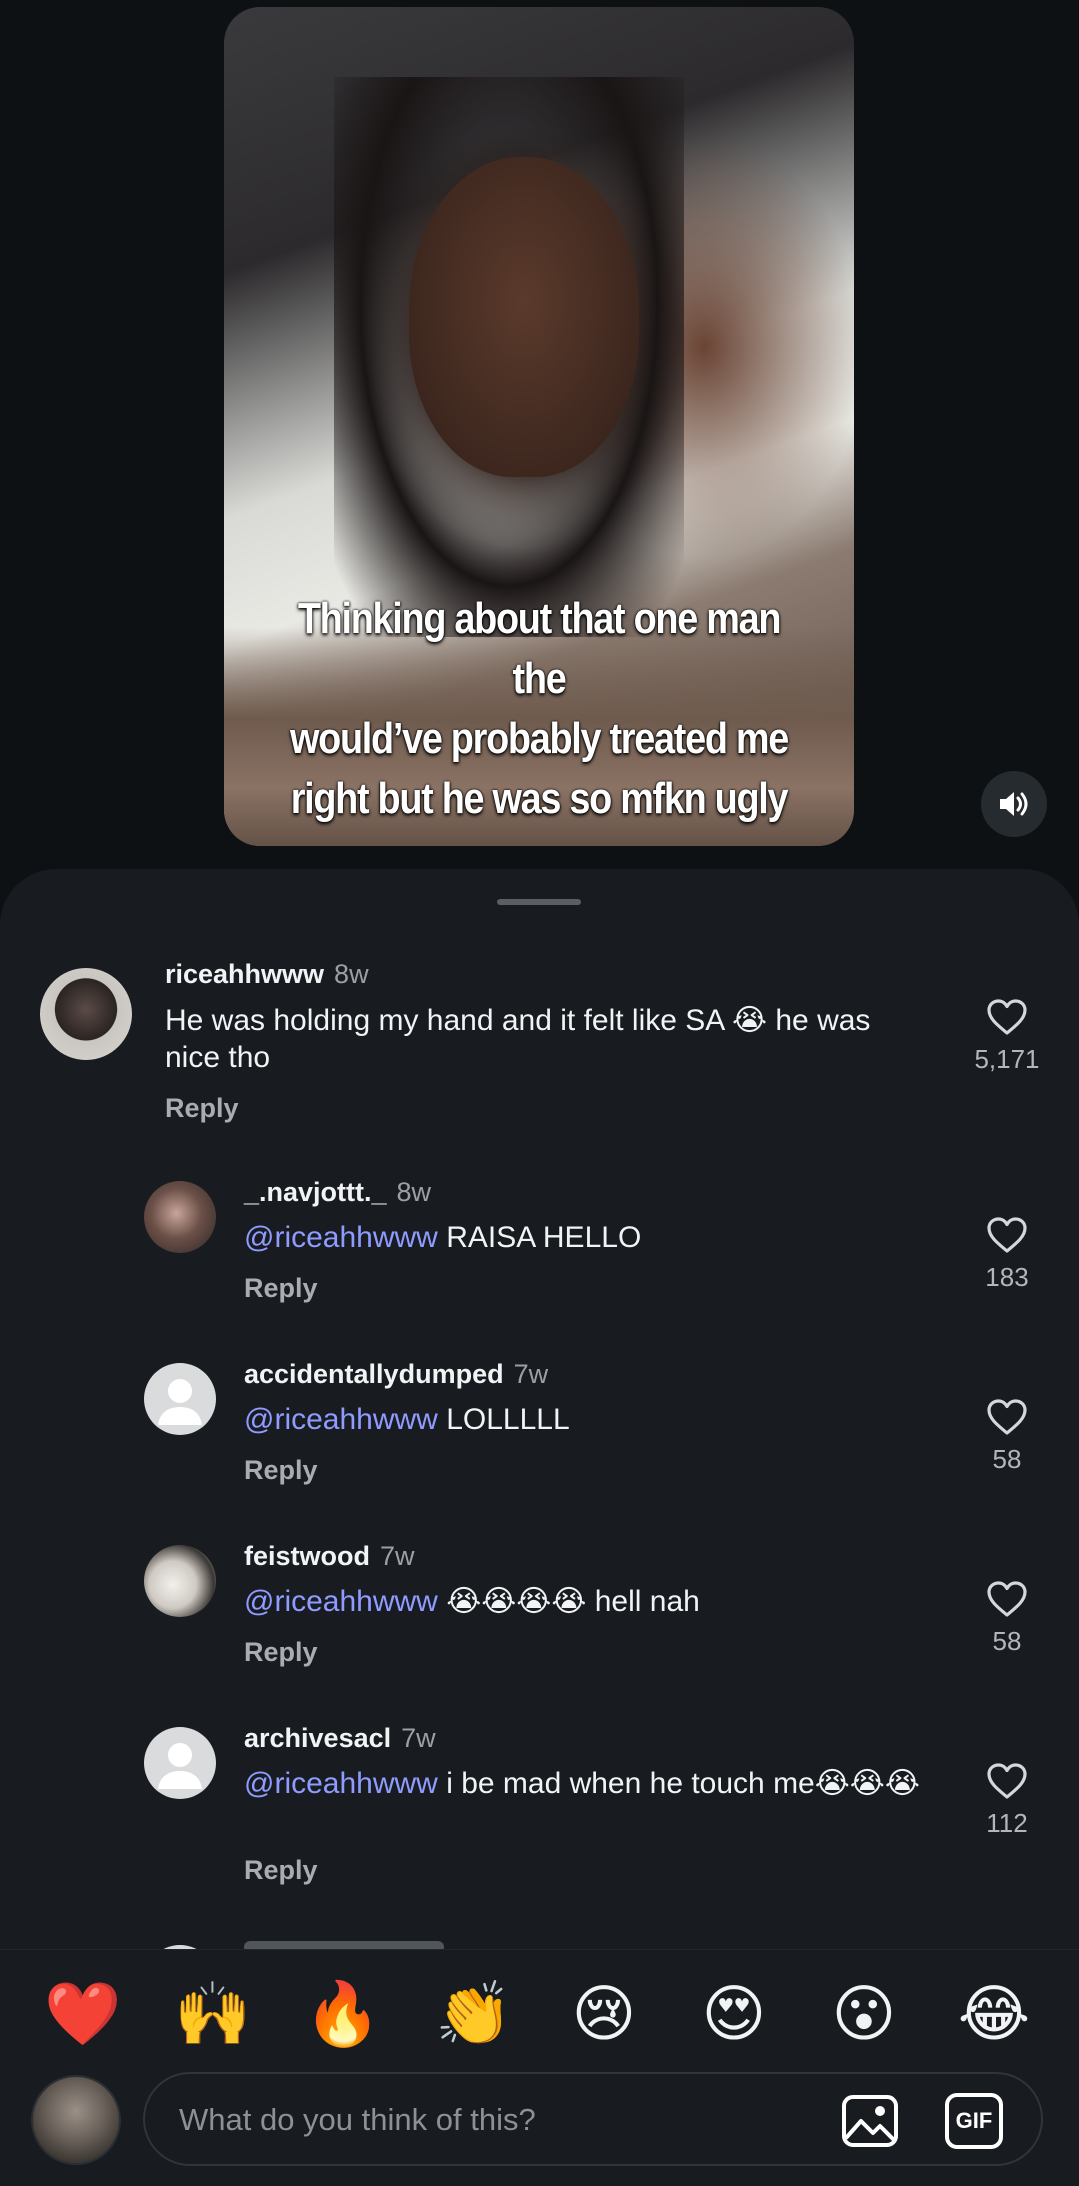  What do you see at coordinates (594, 1419) in the screenshot?
I see `comment-text: @riceahhwww LOLLLLL` at bounding box center [594, 1419].